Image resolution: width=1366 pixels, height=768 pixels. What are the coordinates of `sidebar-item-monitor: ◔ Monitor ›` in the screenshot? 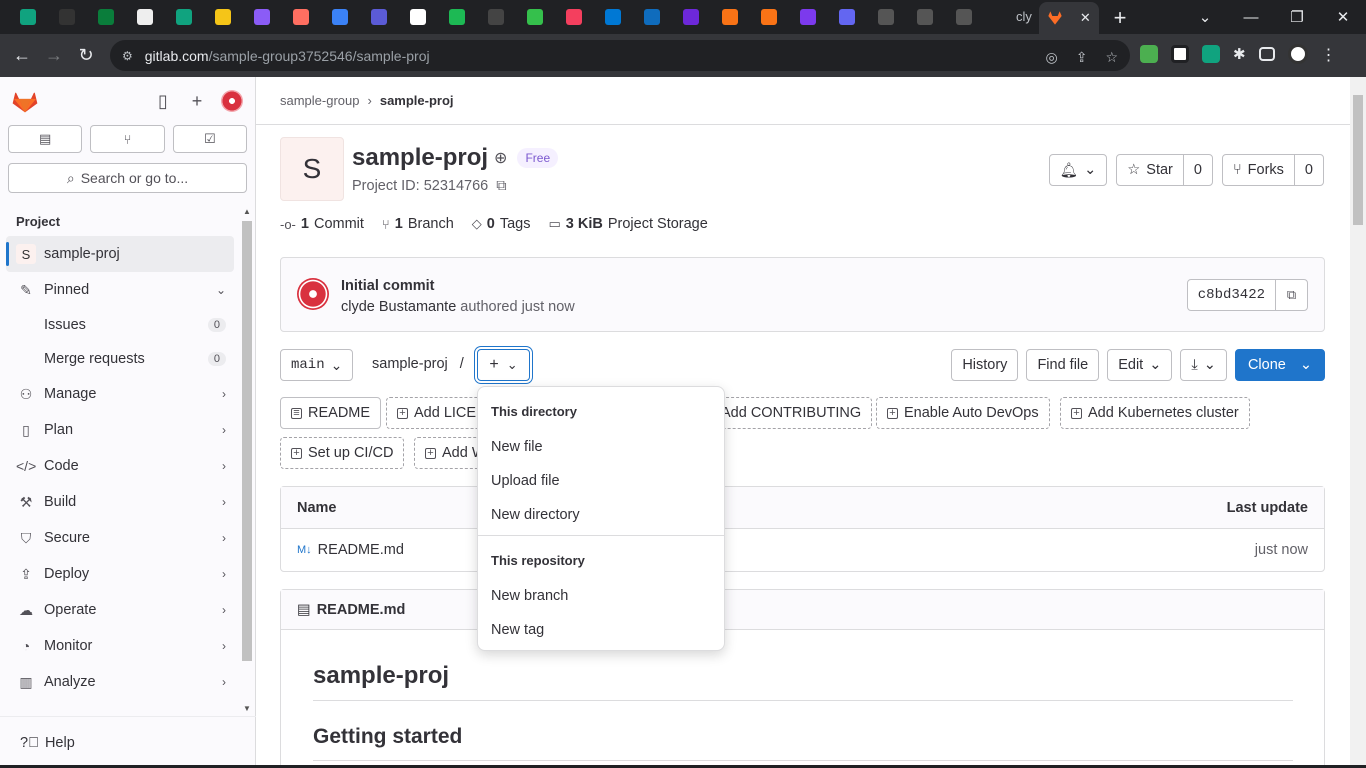 It's located at (120, 646).